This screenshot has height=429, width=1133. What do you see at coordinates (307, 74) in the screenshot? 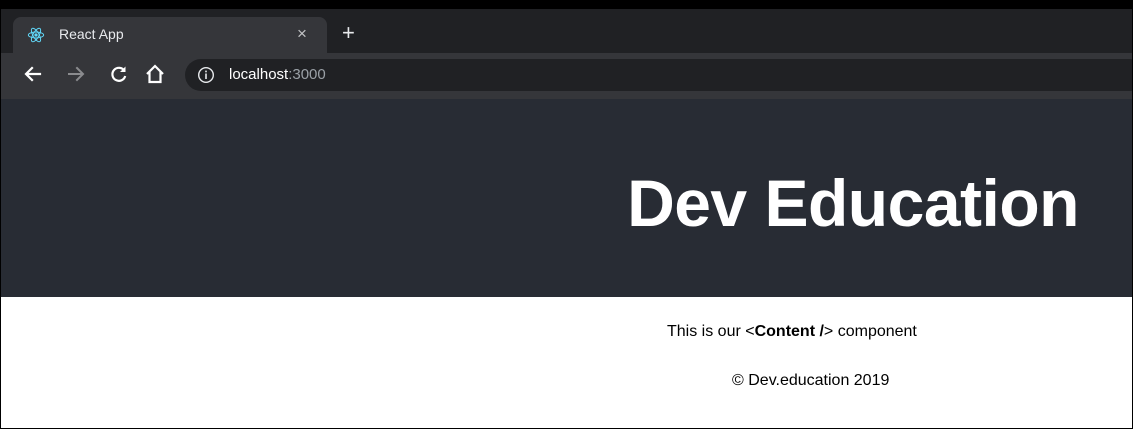
I see `url-port: :3000` at bounding box center [307, 74].